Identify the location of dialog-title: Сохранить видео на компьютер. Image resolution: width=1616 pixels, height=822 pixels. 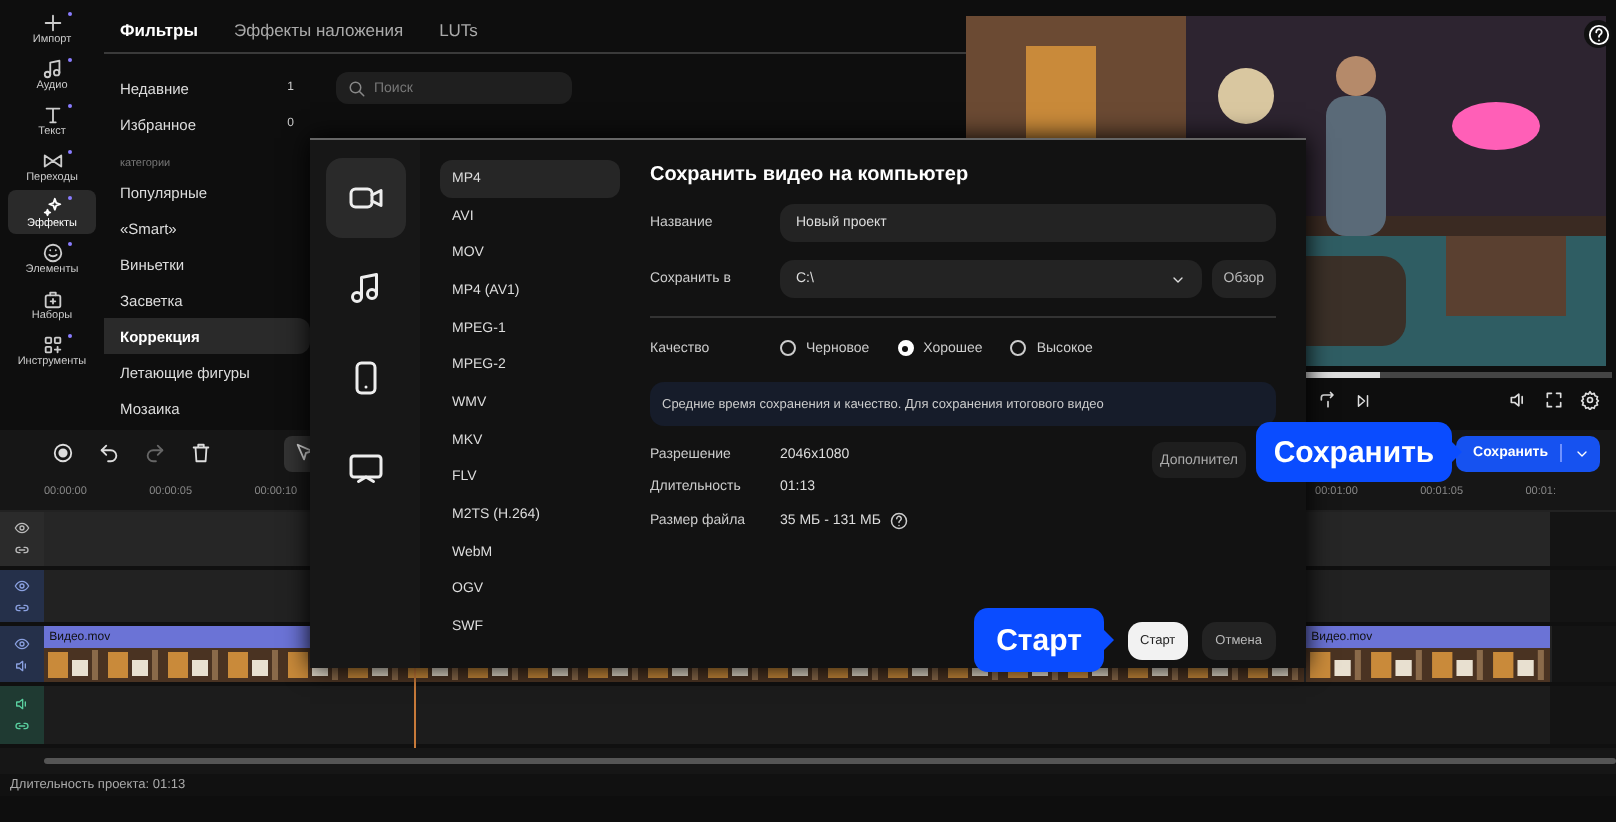
(810, 175).